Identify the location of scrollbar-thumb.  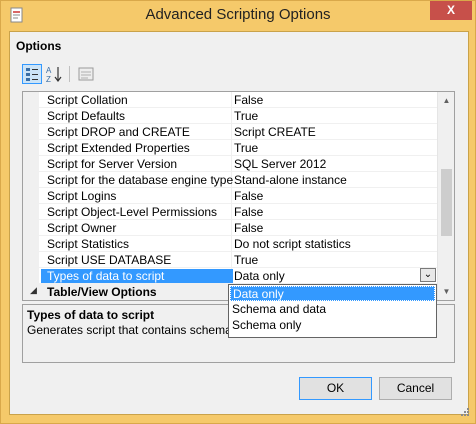
(446, 202).